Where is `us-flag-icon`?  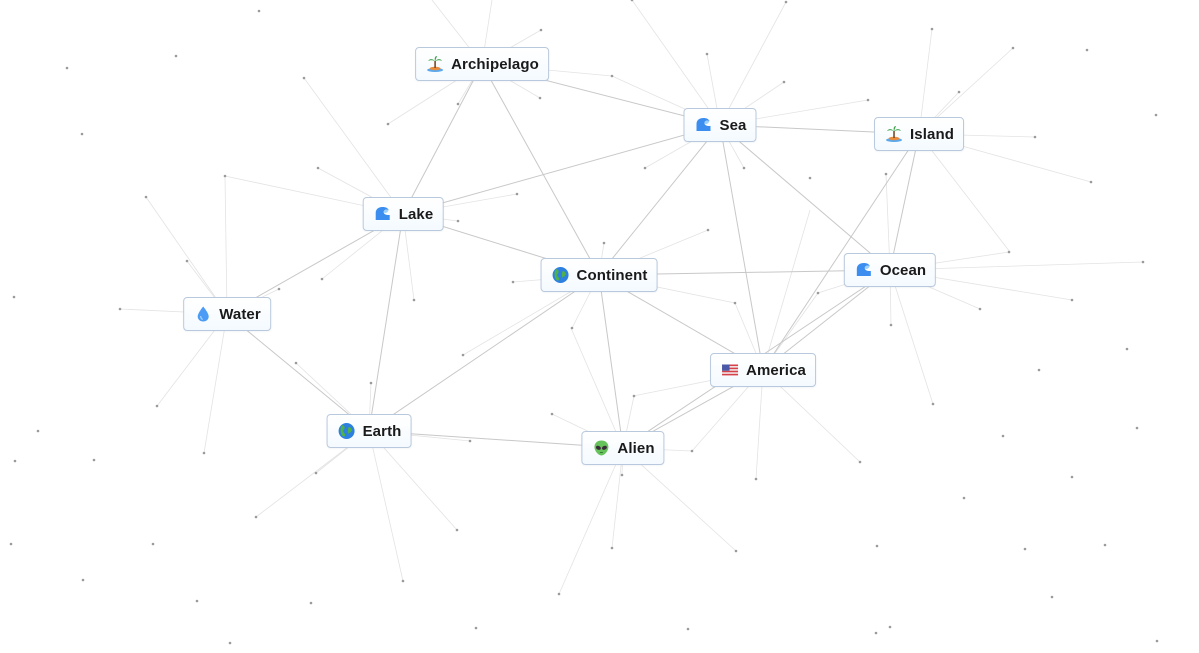
us-flag-icon is located at coordinates (730, 370).